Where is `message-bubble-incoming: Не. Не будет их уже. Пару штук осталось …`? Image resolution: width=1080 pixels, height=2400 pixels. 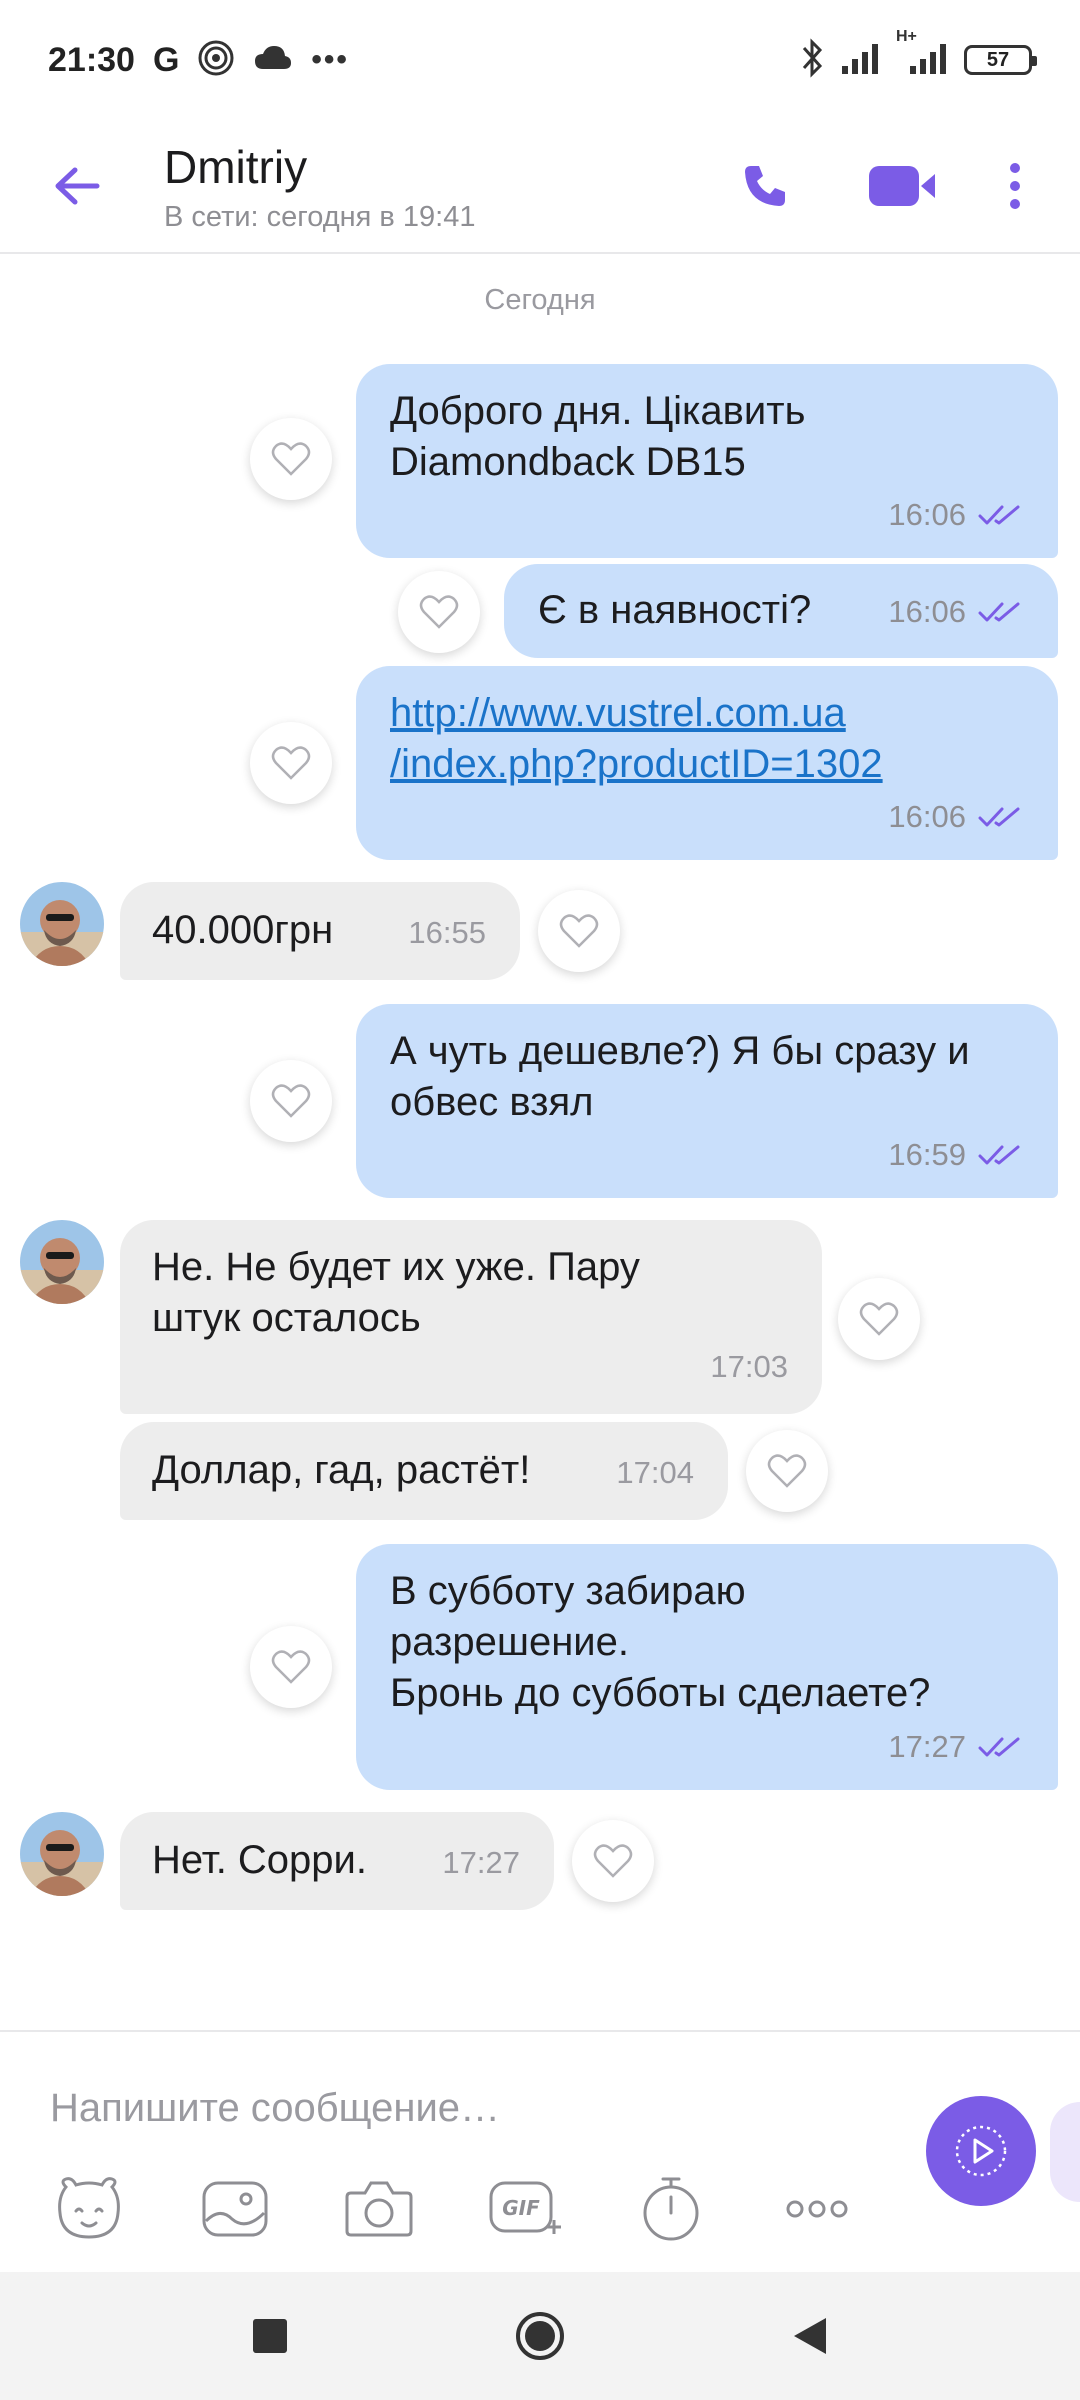 message-bubble-incoming: Не. Не будет их уже. Пару штук осталось … is located at coordinates (471, 1317).